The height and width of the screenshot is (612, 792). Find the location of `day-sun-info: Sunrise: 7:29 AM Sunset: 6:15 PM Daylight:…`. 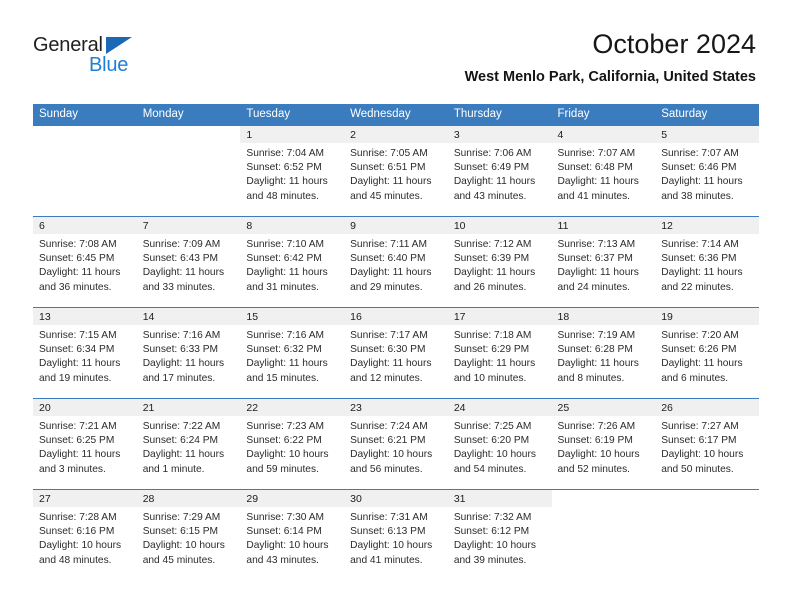

day-sun-info: Sunrise: 7:29 AM Sunset: 6:15 PM Daylight:… is located at coordinates (189, 537).